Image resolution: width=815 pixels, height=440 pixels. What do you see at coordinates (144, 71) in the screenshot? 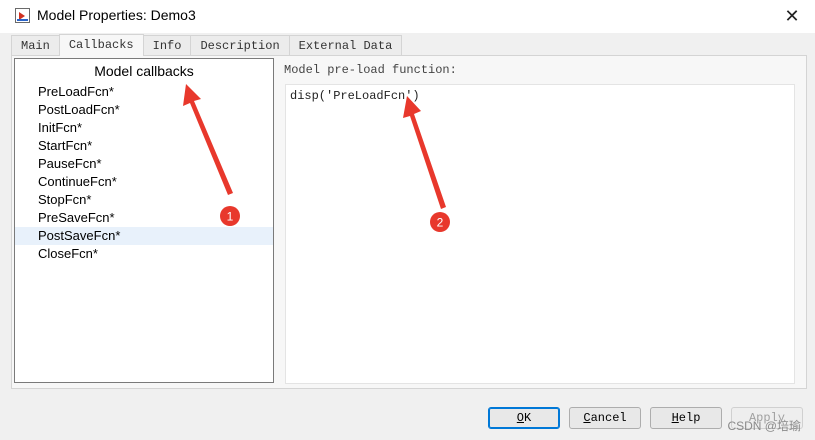
I see `callbacks-list-header: Model callbacks` at bounding box center [144, 71].